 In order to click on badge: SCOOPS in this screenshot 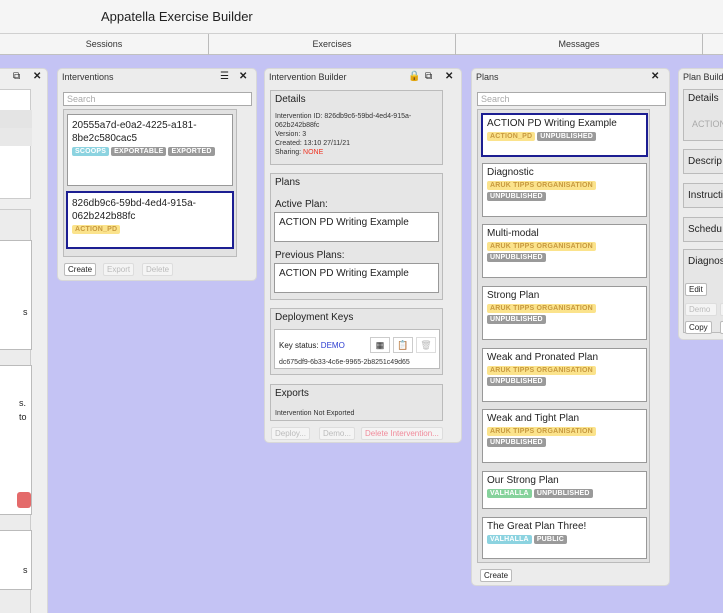, I will do `click(91, 151)`.